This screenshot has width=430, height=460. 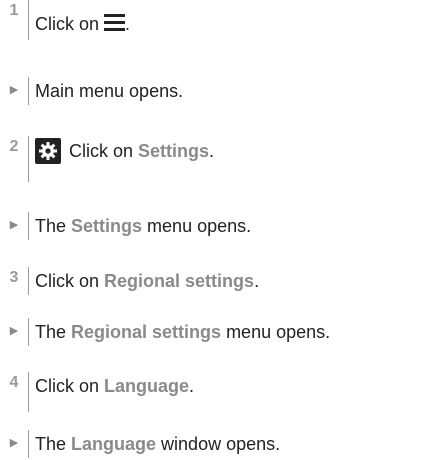 I want to click on step-text: Click on Regional settings ., so click(x=144, y=279).